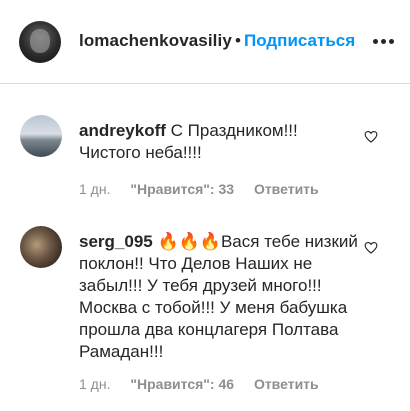 Image resolution: width=410 pixels, height=411 pixels. I want to click on comment-meta: 1 дн. "Нравится": 33 Ответить, so click(199, 189).